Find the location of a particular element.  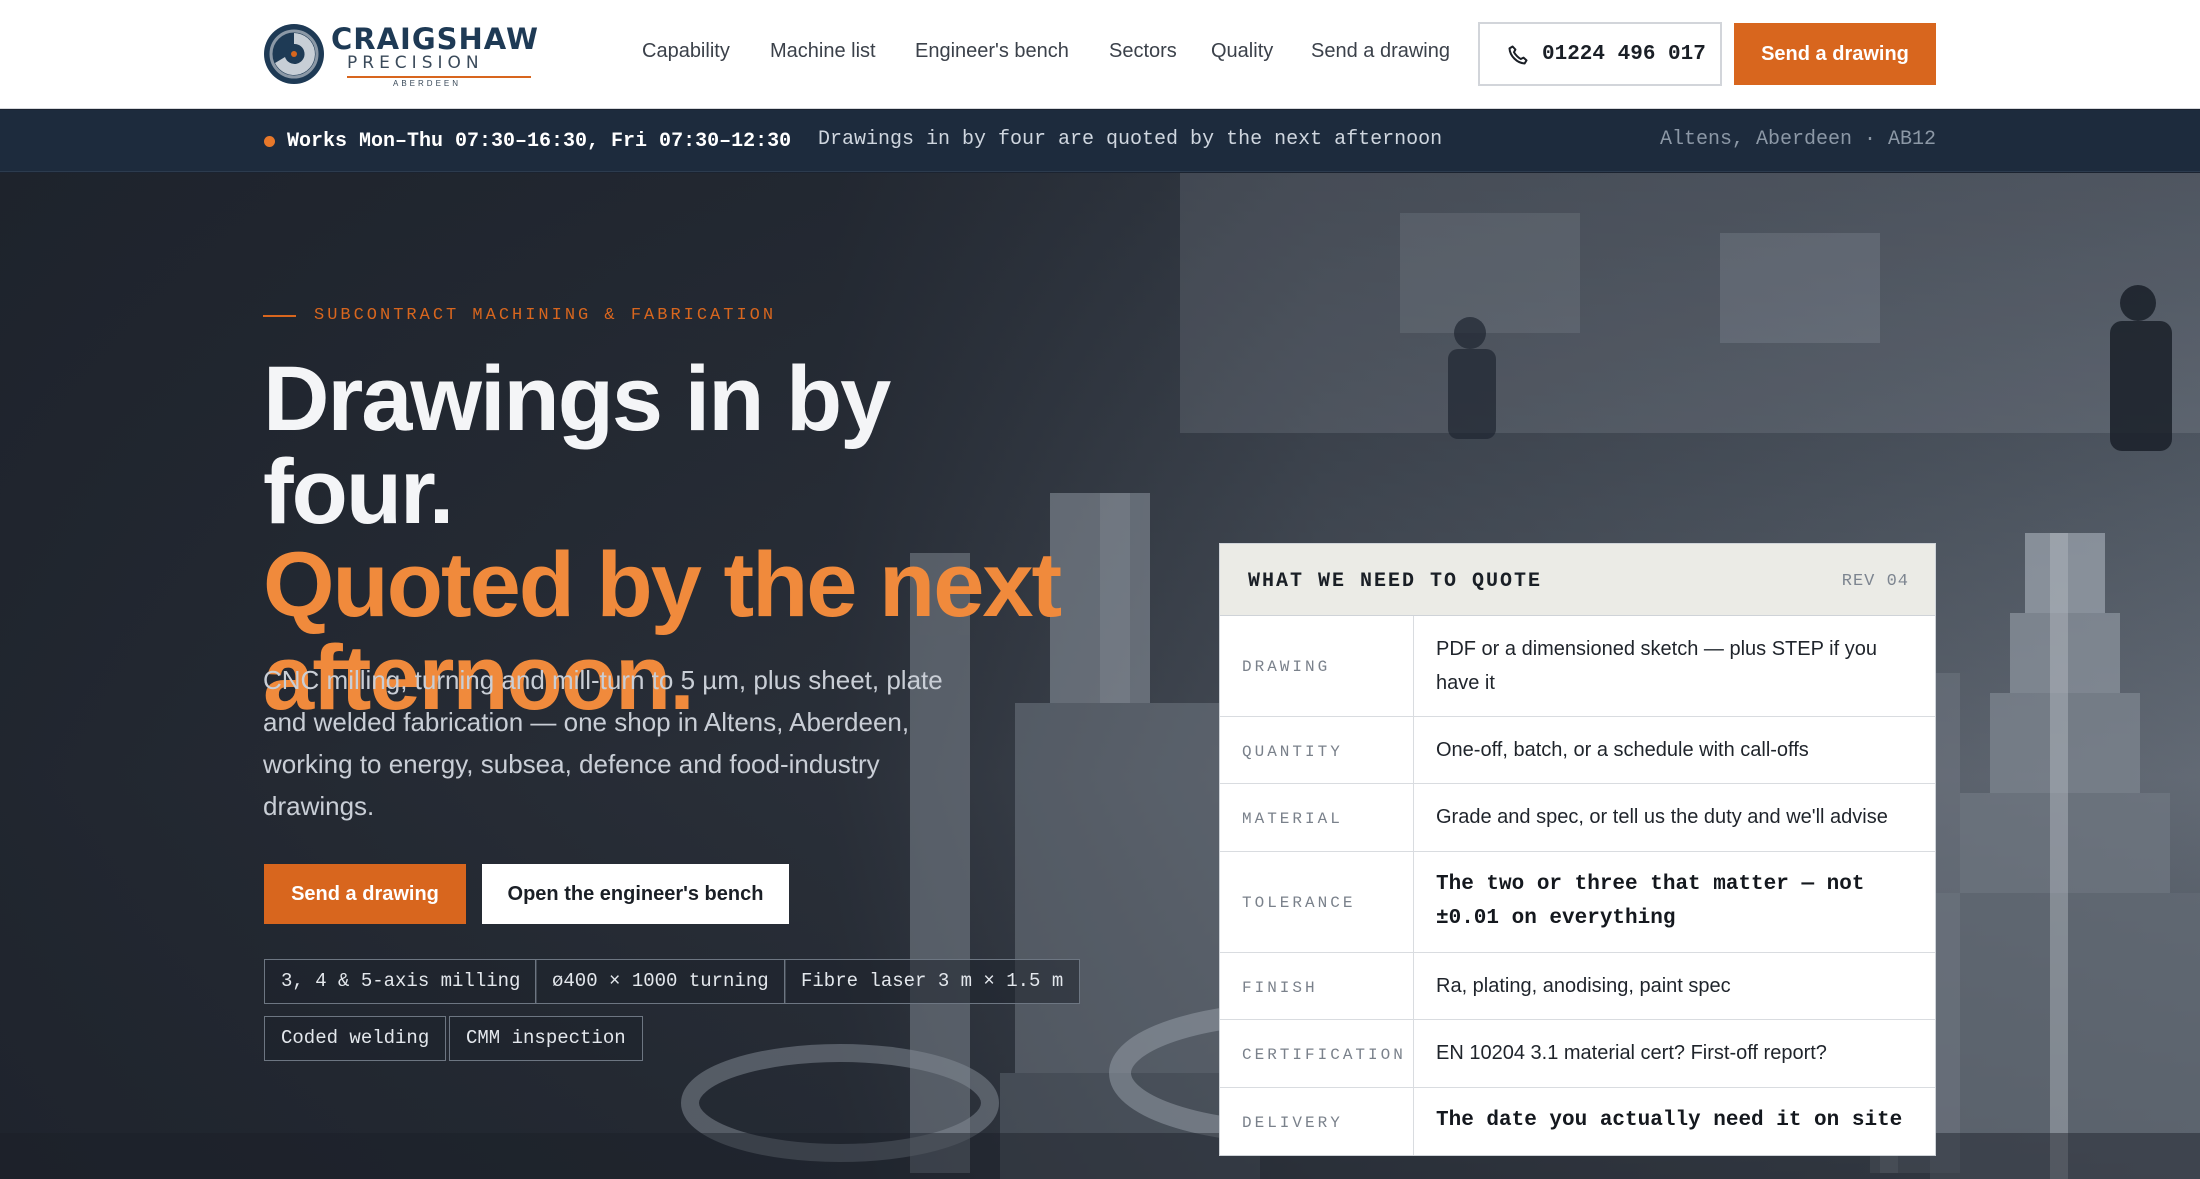

brand-rule is located at coordinates (439, 77).